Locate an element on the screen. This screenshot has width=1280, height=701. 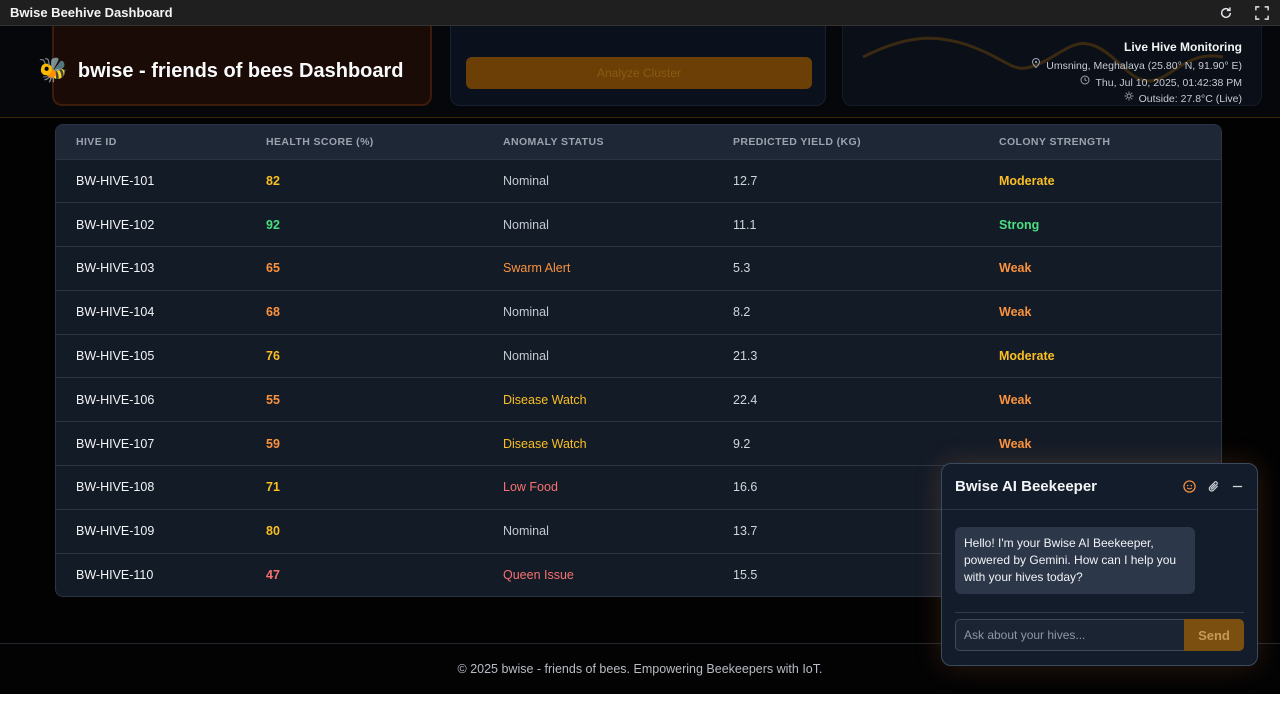
window-controls is located at coordinates (1244, 13).